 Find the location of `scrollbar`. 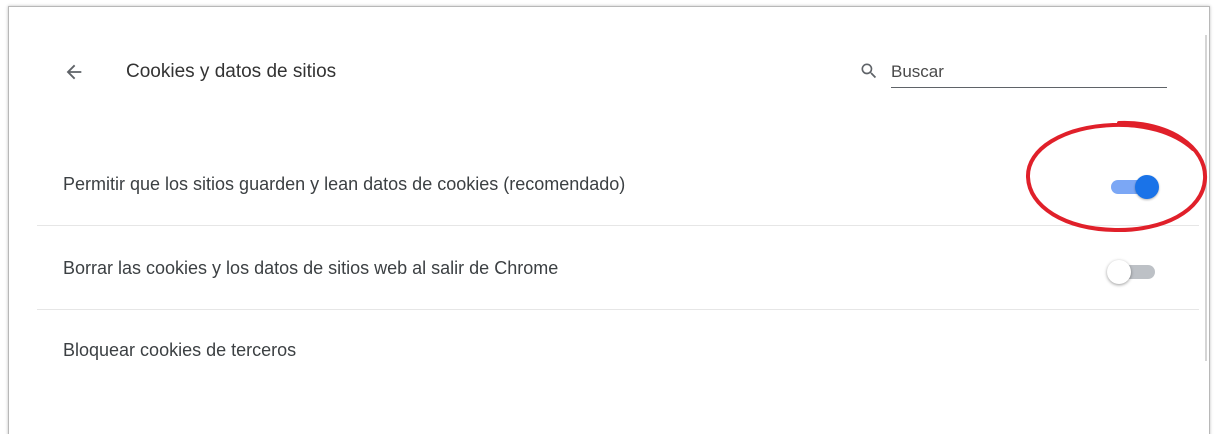

scrollbar is located at coordinates (1206, 198).